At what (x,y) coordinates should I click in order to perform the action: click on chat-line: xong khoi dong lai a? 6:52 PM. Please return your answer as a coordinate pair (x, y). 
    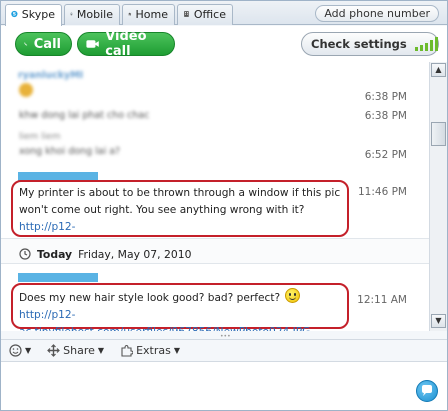
    Looking at the image, I should click on (215, 154).